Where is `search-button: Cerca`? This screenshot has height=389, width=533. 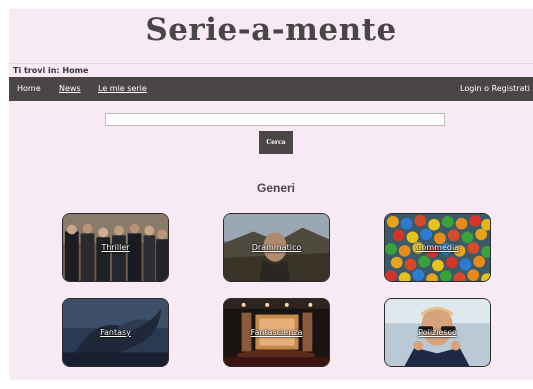
search-button: Cerca is located at coordinates (276, 142).